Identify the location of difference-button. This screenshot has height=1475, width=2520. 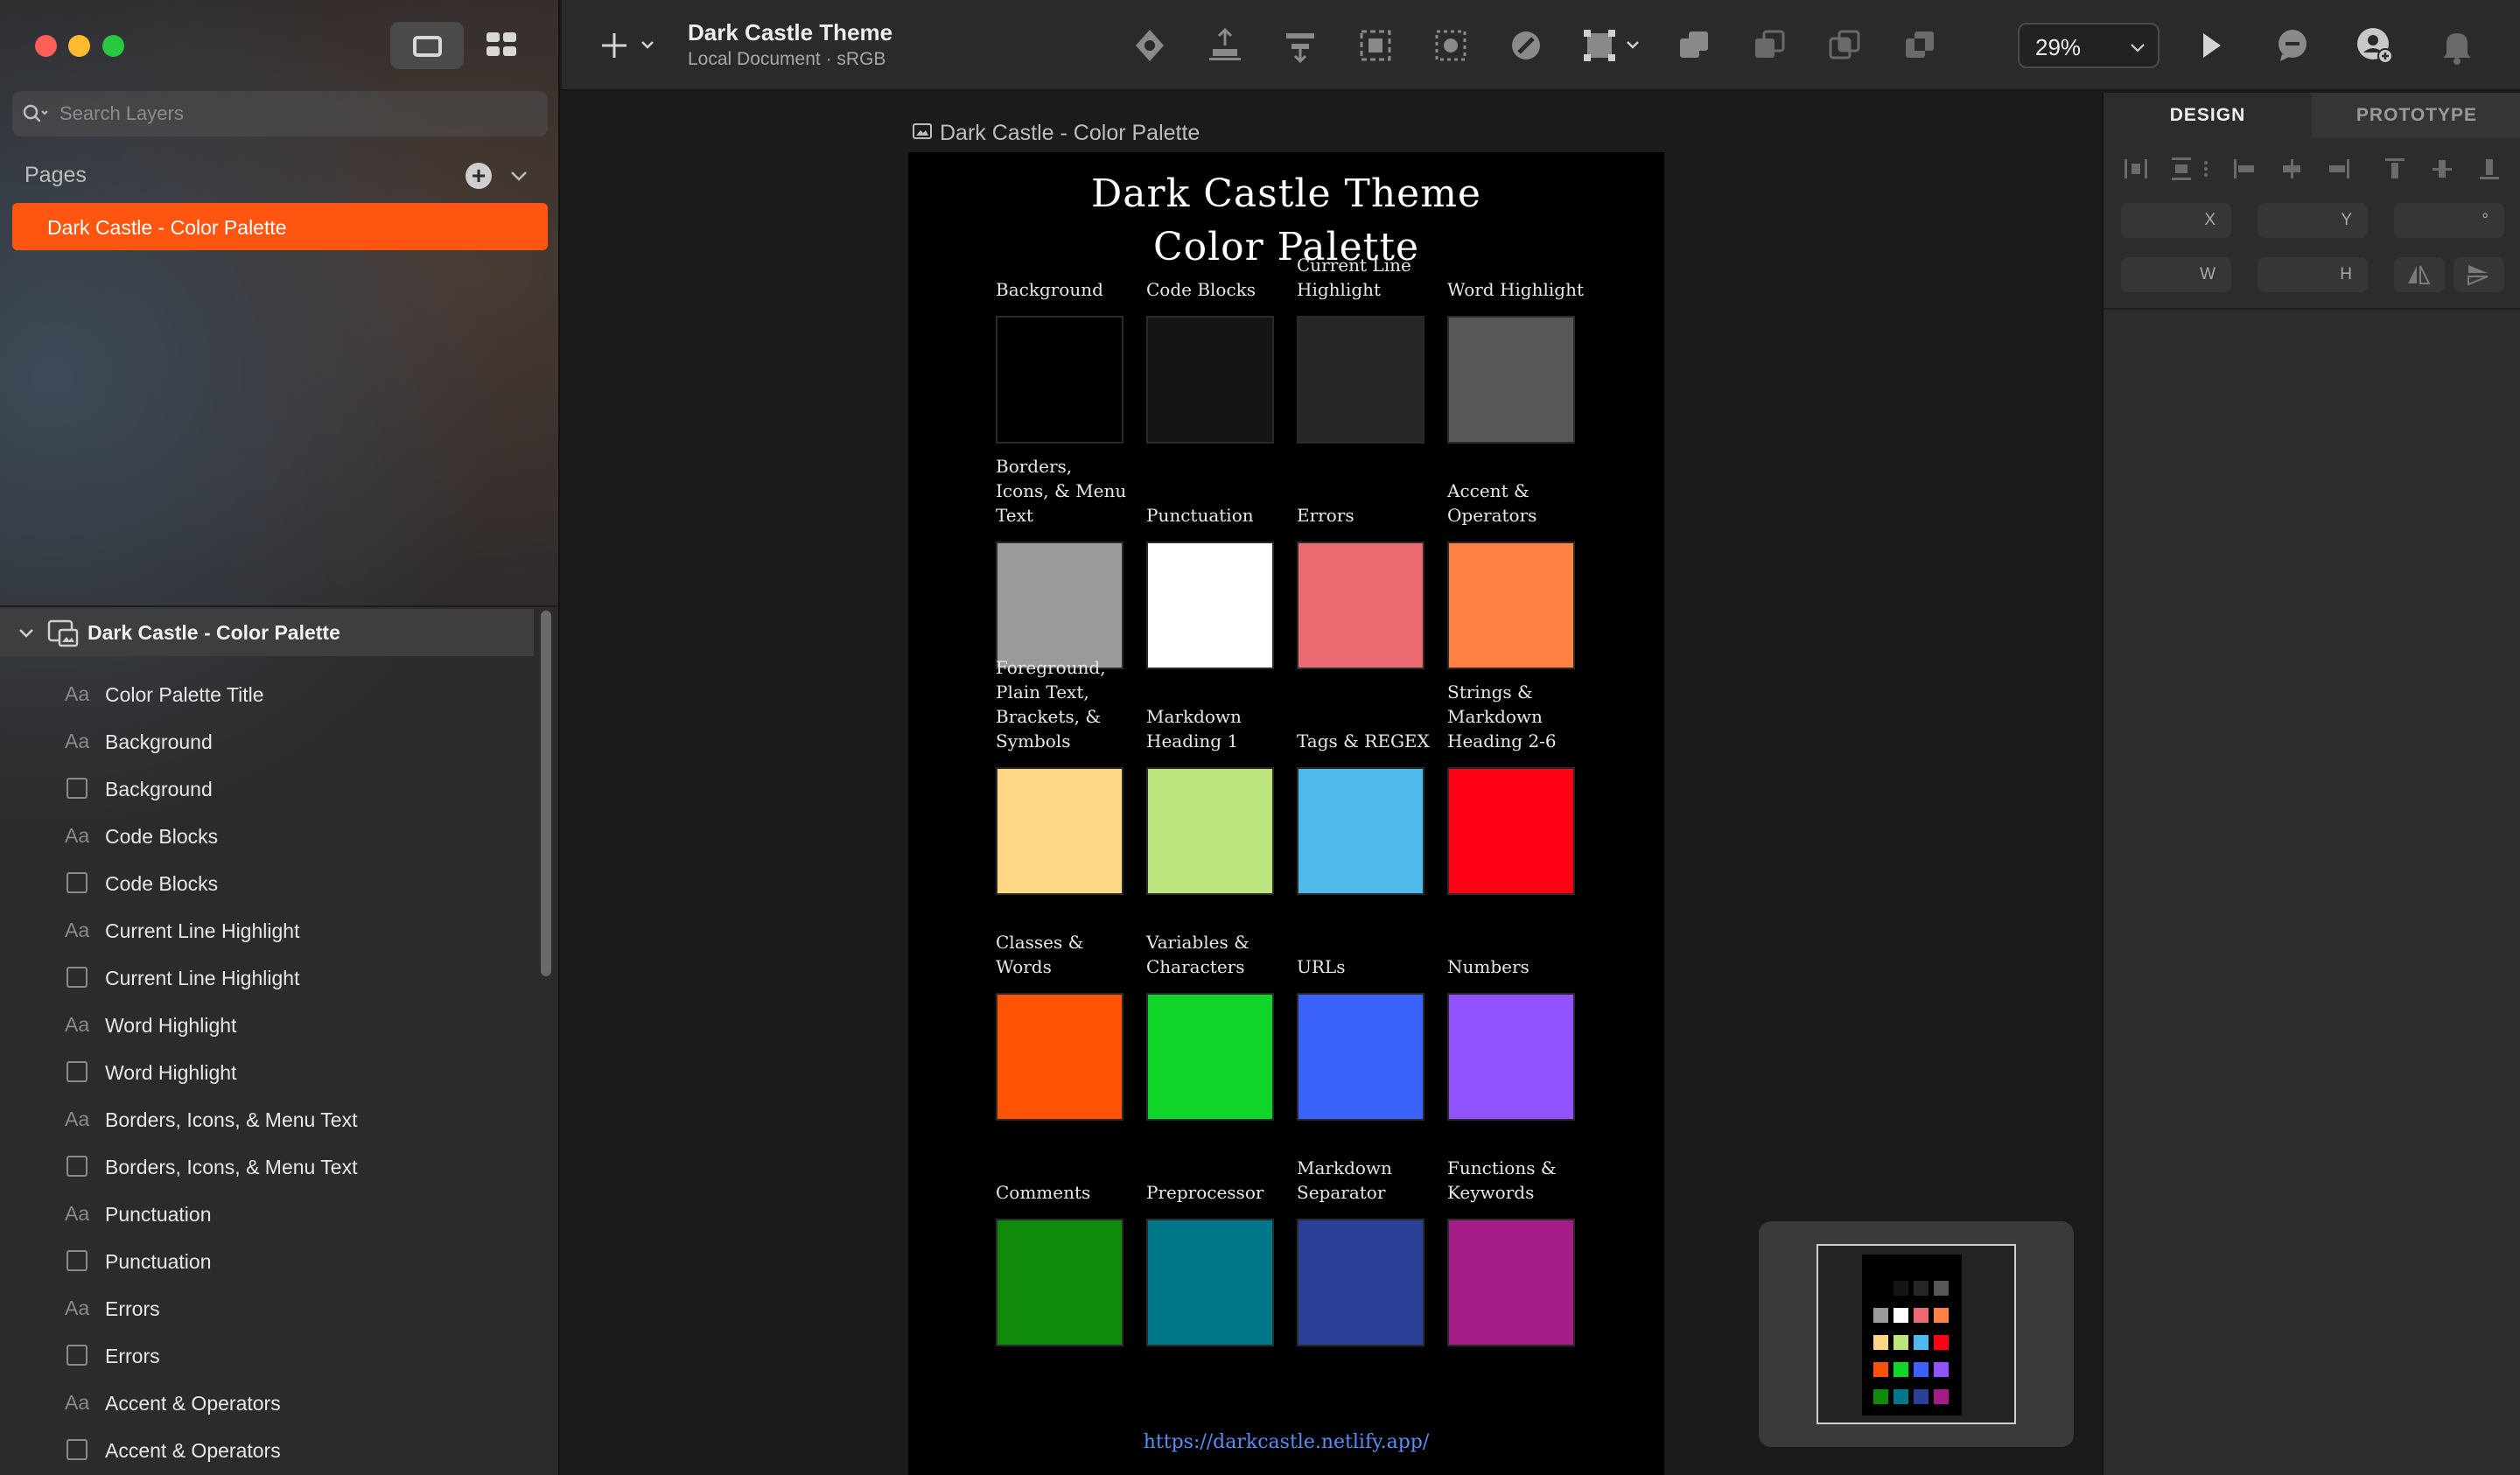
(1919, 45).